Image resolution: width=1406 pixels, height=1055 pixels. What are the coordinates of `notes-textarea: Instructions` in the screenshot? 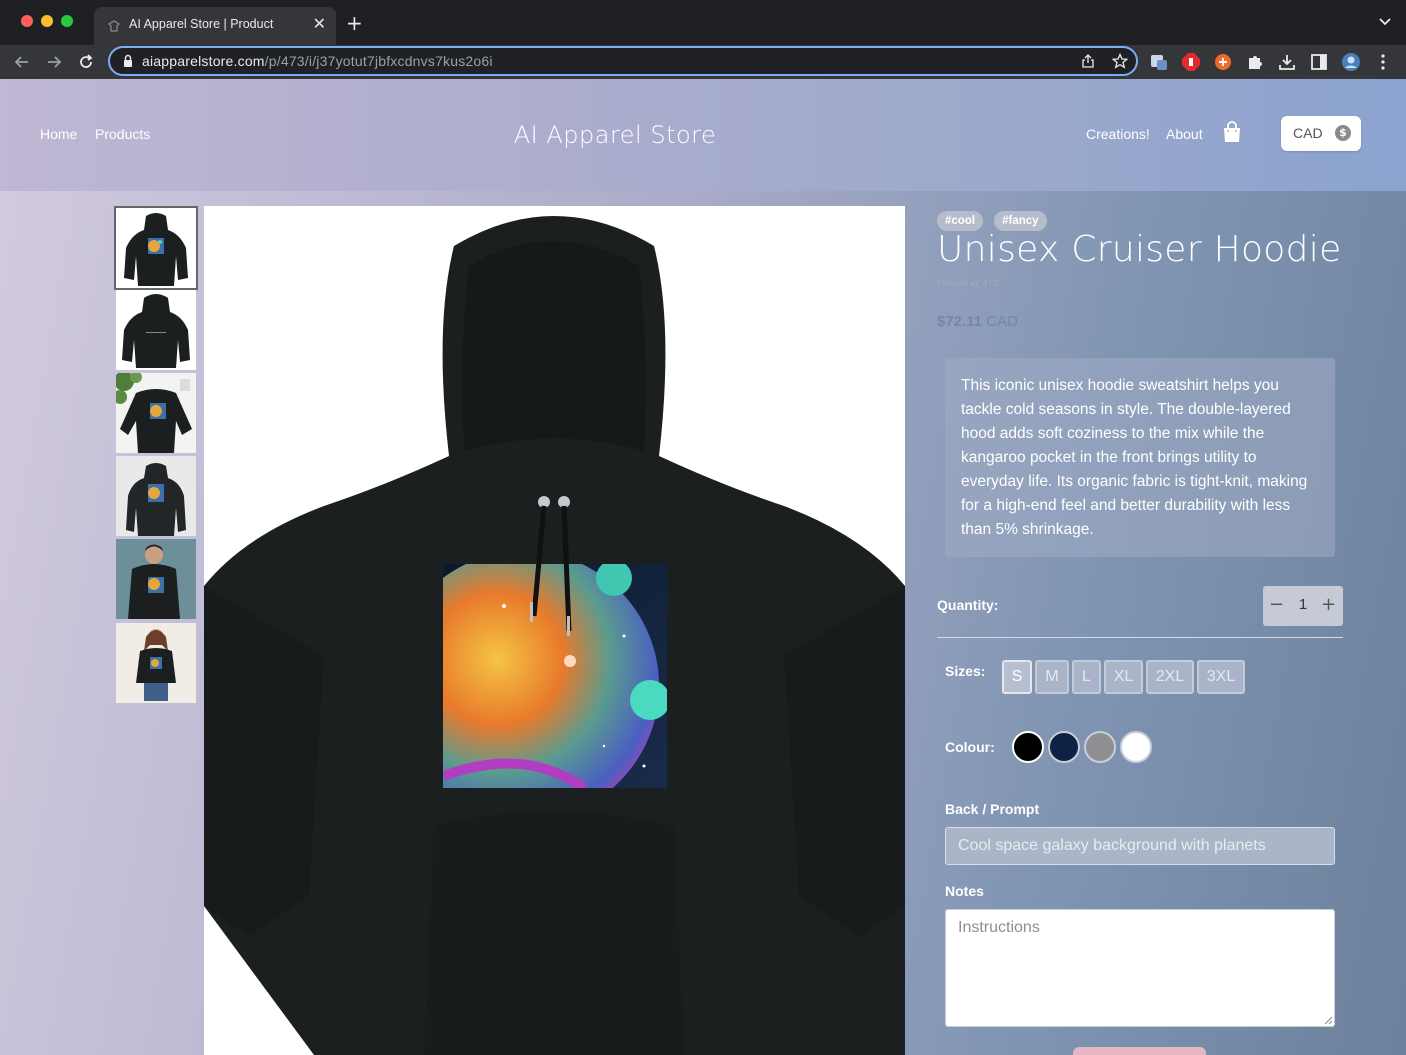 It's located at (1140, 968).